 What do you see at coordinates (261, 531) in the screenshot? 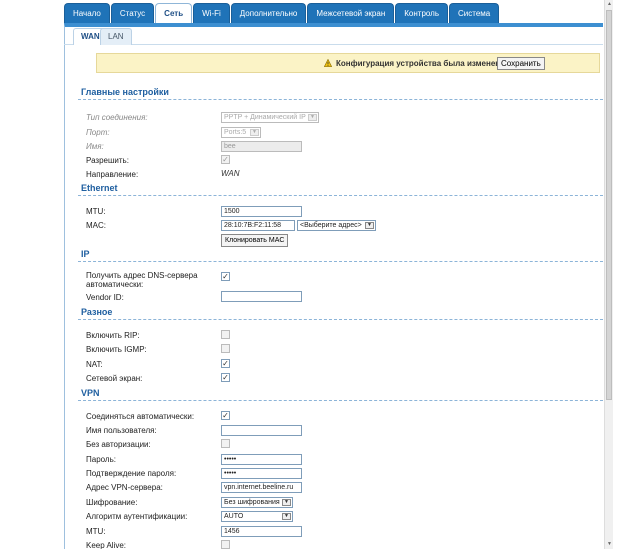
I see `vpn-mtu-input: 1456` at bounding box center [261, 531].